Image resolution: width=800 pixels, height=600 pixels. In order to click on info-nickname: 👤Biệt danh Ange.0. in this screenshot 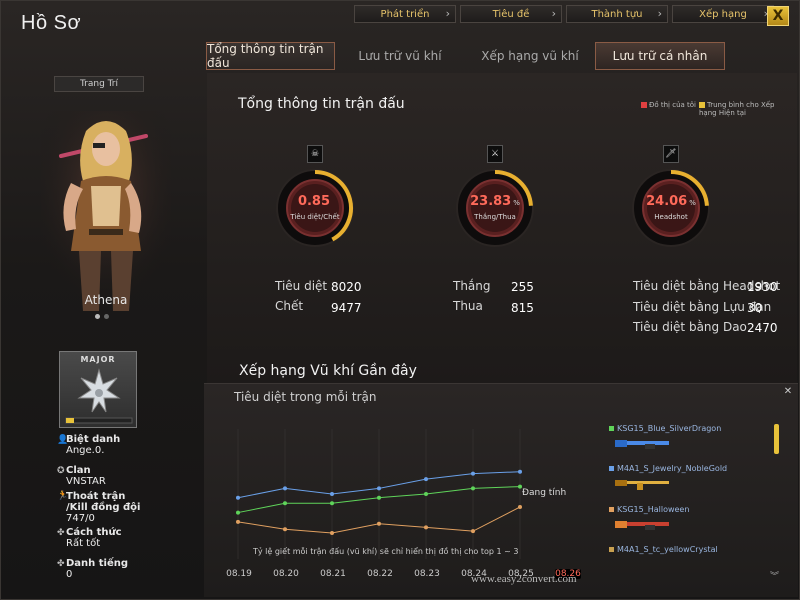, I will do `click(88, 445)`.